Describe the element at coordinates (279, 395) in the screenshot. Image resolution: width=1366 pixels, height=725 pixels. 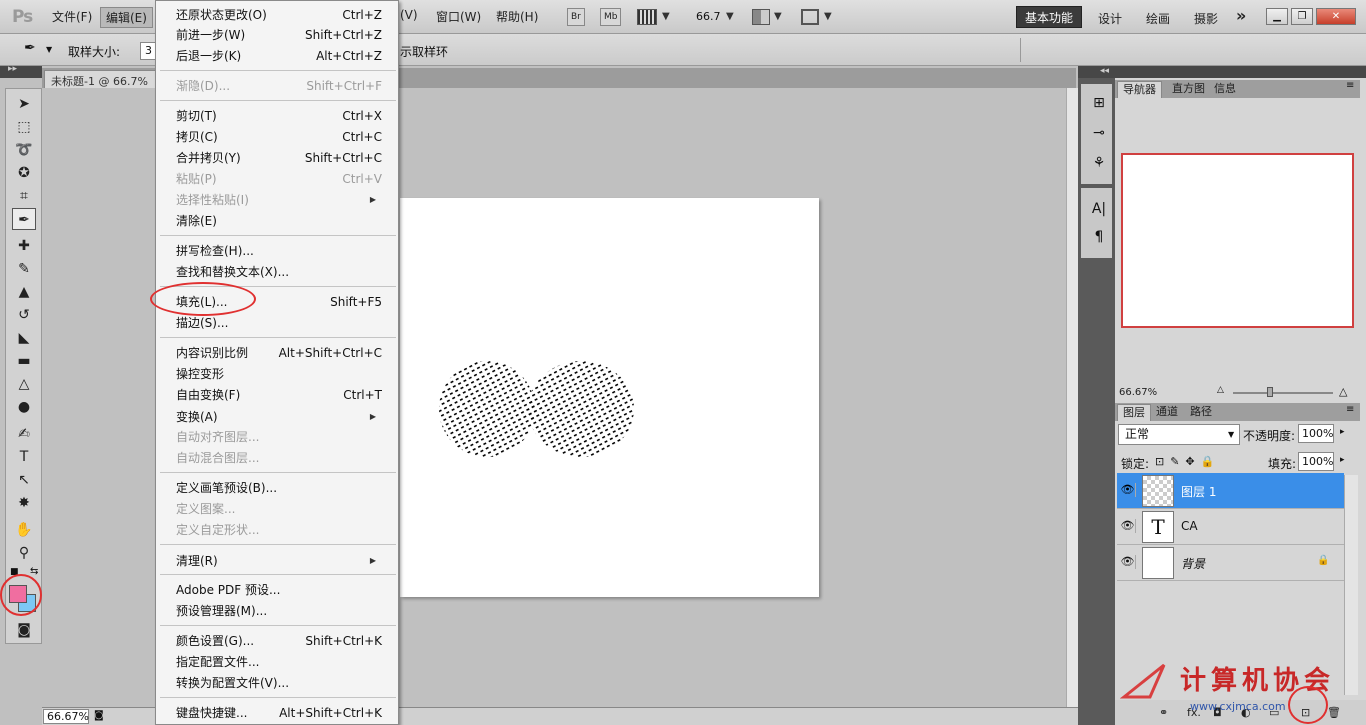
I see `menu-item: 自由变换(F) Ctrl+T` at that location.